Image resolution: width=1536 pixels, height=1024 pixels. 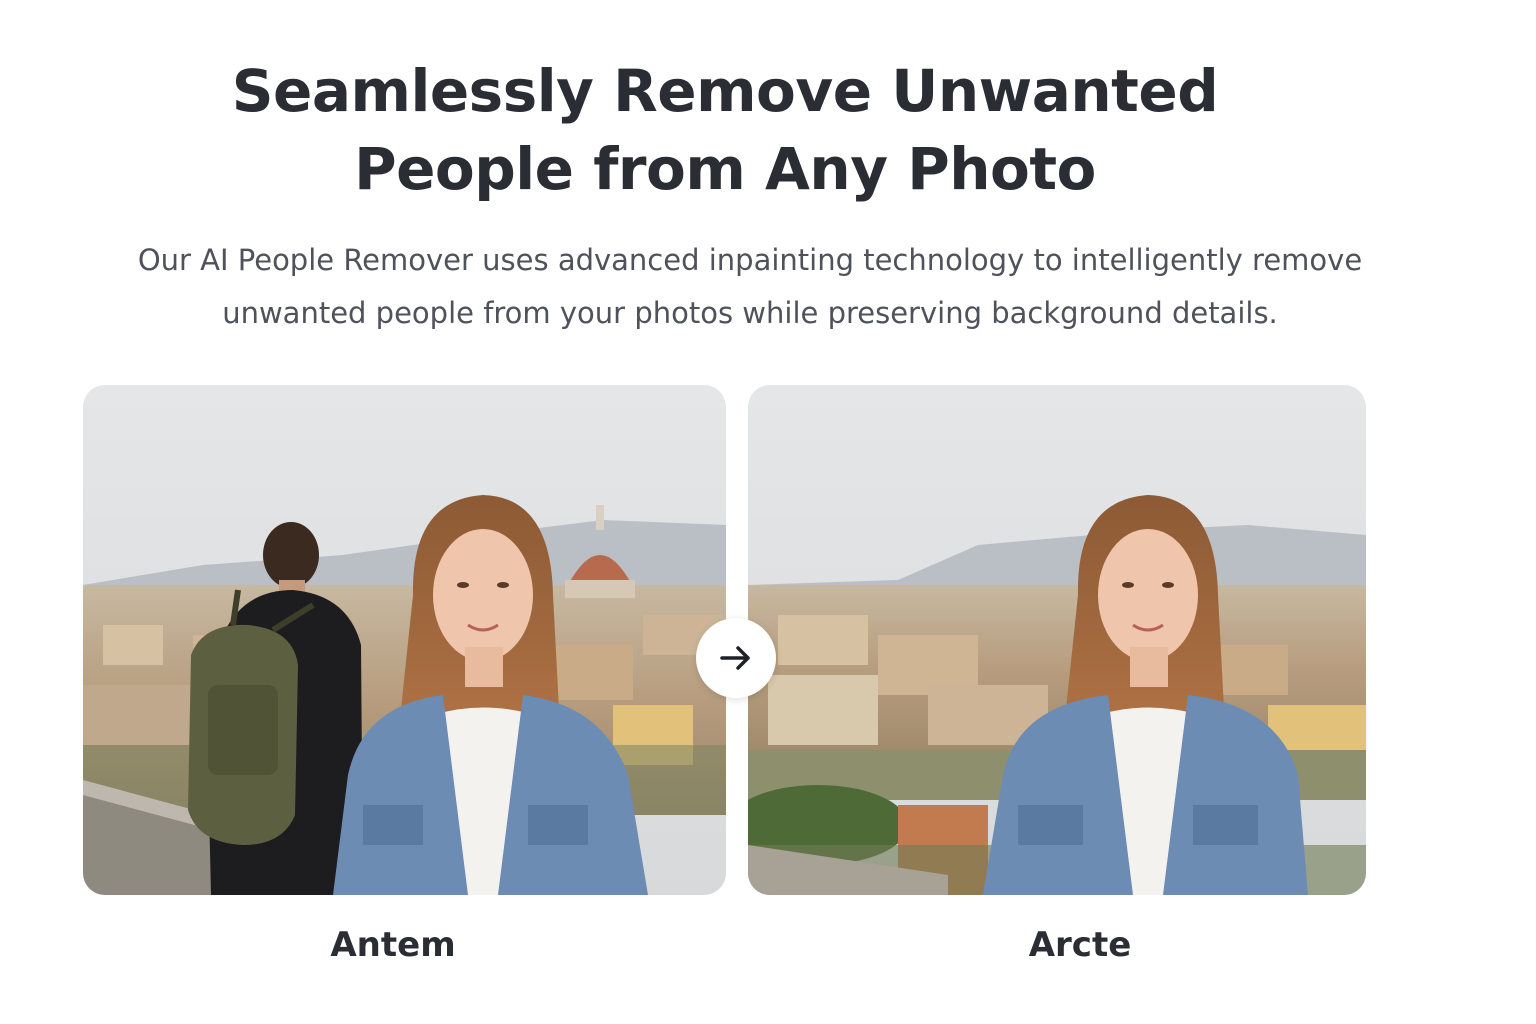 I want to click on arrow-right-icon, so click(x=735, y=658).